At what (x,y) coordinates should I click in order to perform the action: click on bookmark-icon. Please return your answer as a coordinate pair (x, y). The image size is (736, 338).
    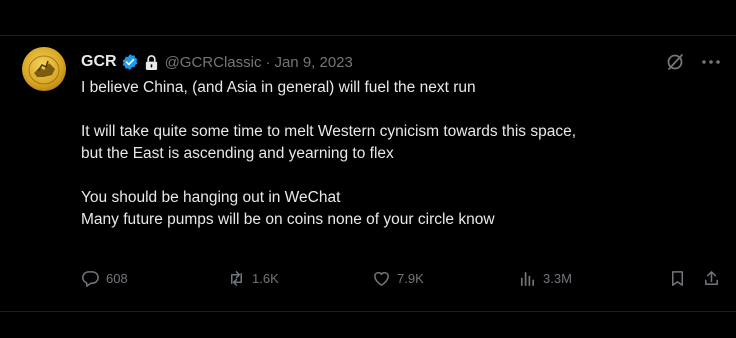
    Looking at the image, I should click on (677, 278).